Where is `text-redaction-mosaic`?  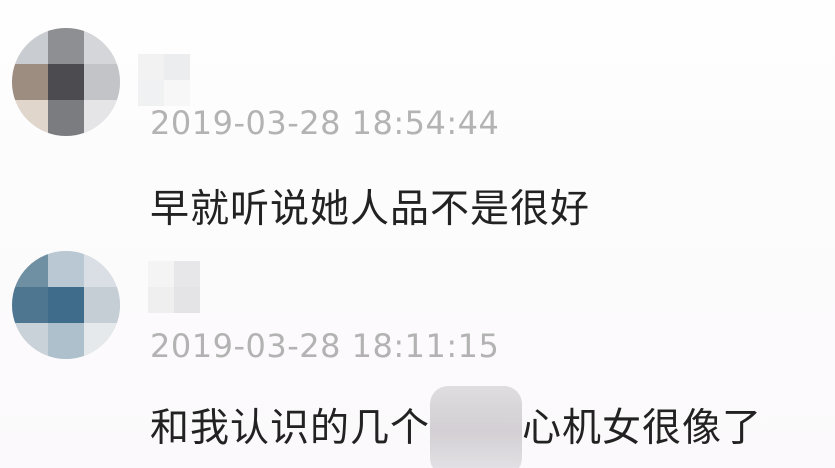
text-redaction-mosaic is located at coordinates (476, 426).